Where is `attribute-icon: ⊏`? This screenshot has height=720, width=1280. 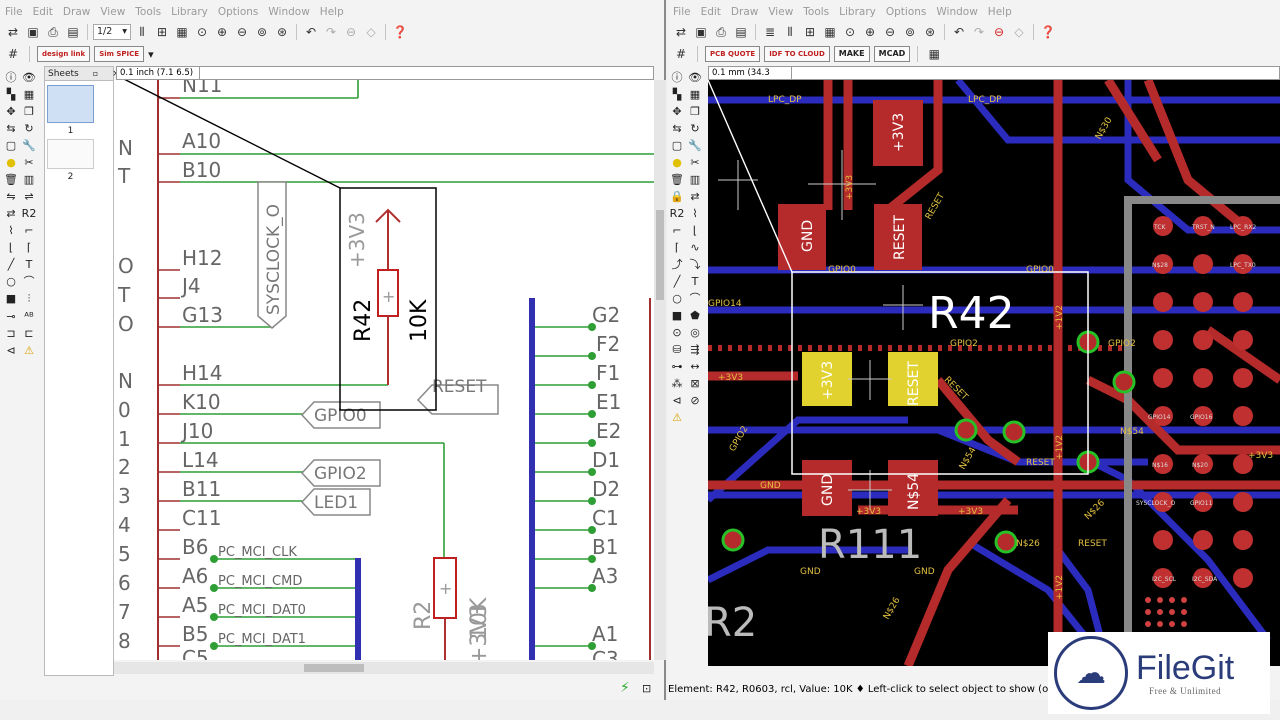 attribute-icon: ⊏ is located at coordinates (29, 333).